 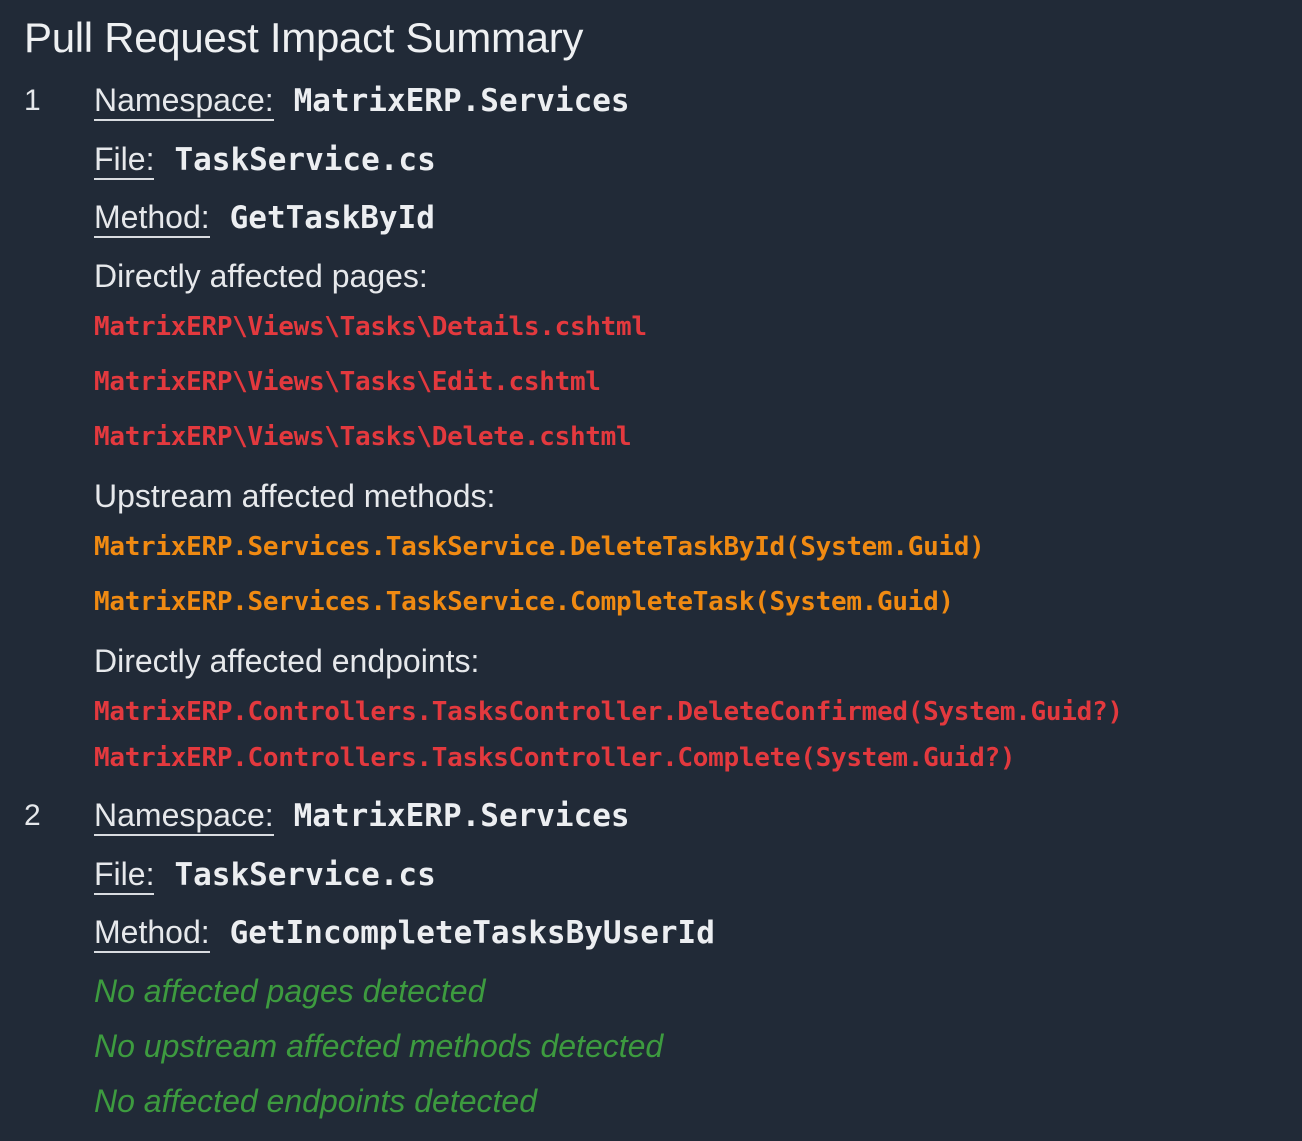 What do you see at coordinates (32, 815) in the screenshot?
I see `entry-number: 2` at bounding box center [32, 815].